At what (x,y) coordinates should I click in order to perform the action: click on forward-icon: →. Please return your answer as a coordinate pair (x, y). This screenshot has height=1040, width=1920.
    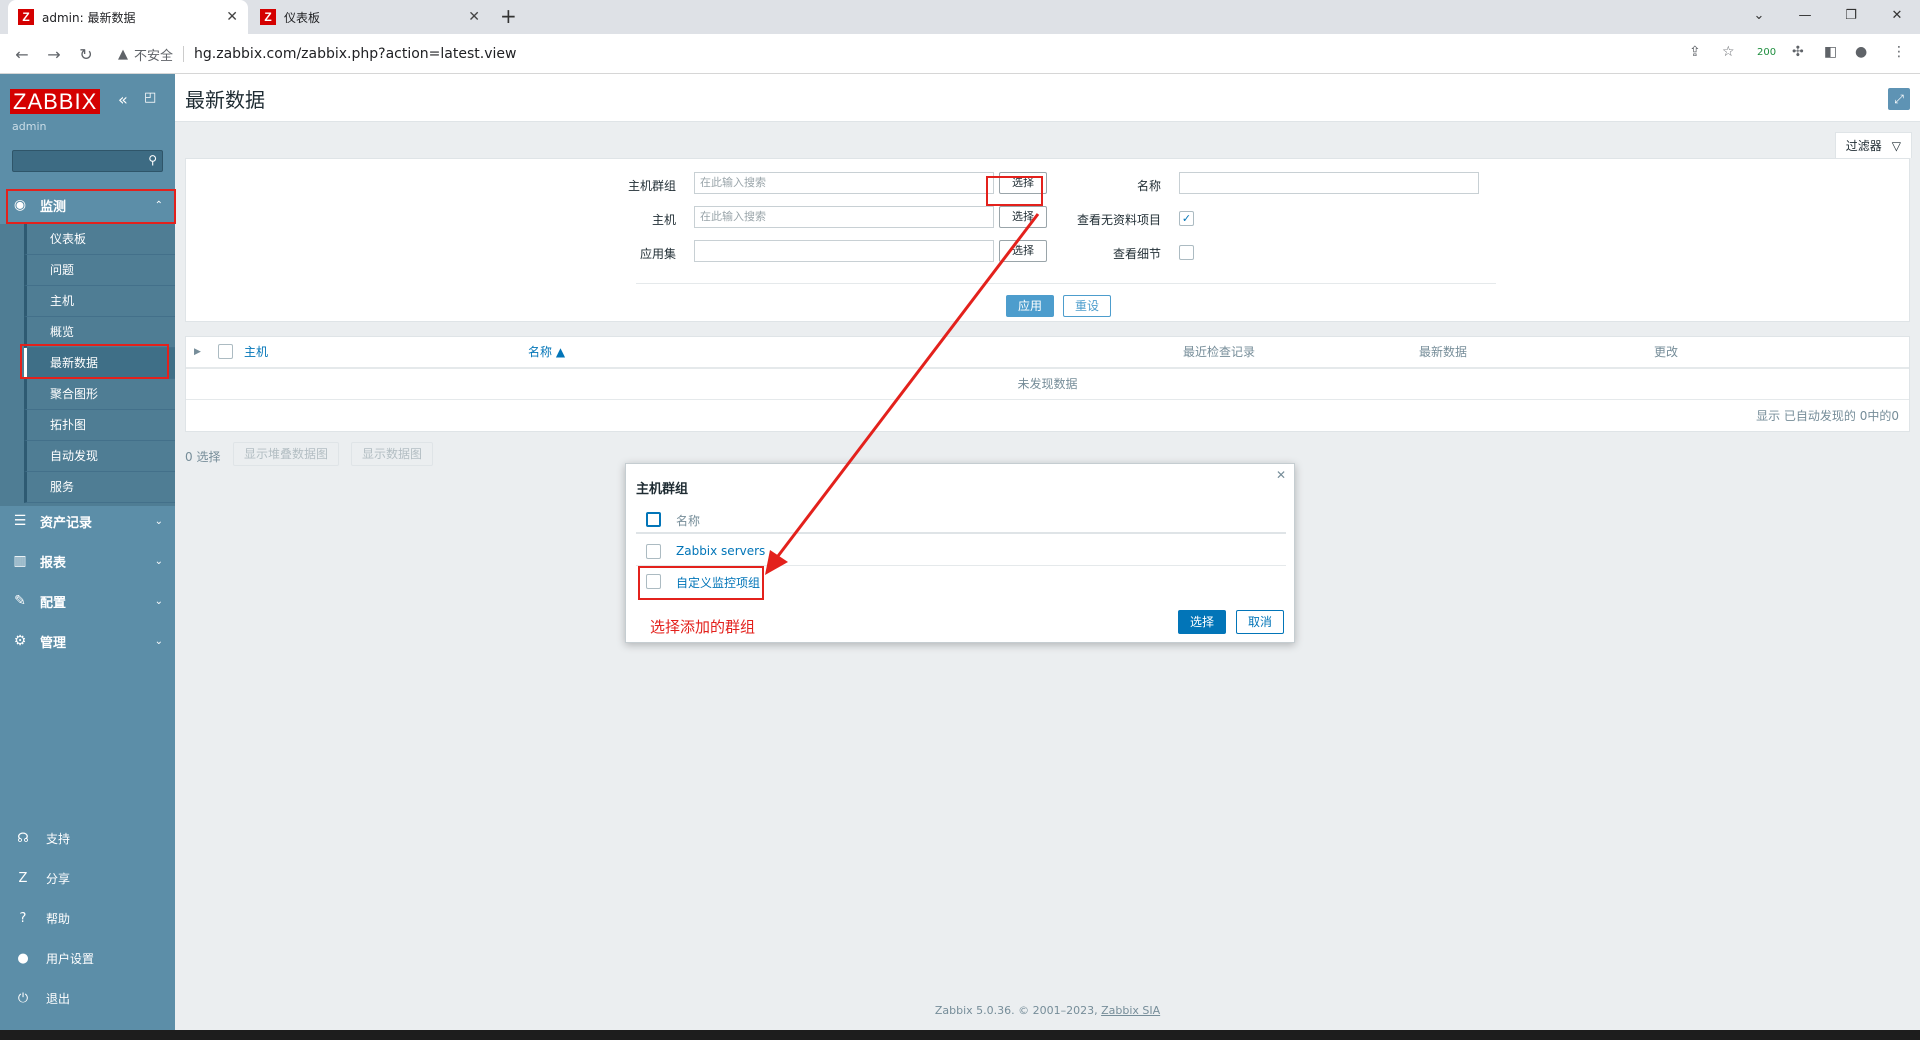
    Looking at the image, I should click on (54, 54).